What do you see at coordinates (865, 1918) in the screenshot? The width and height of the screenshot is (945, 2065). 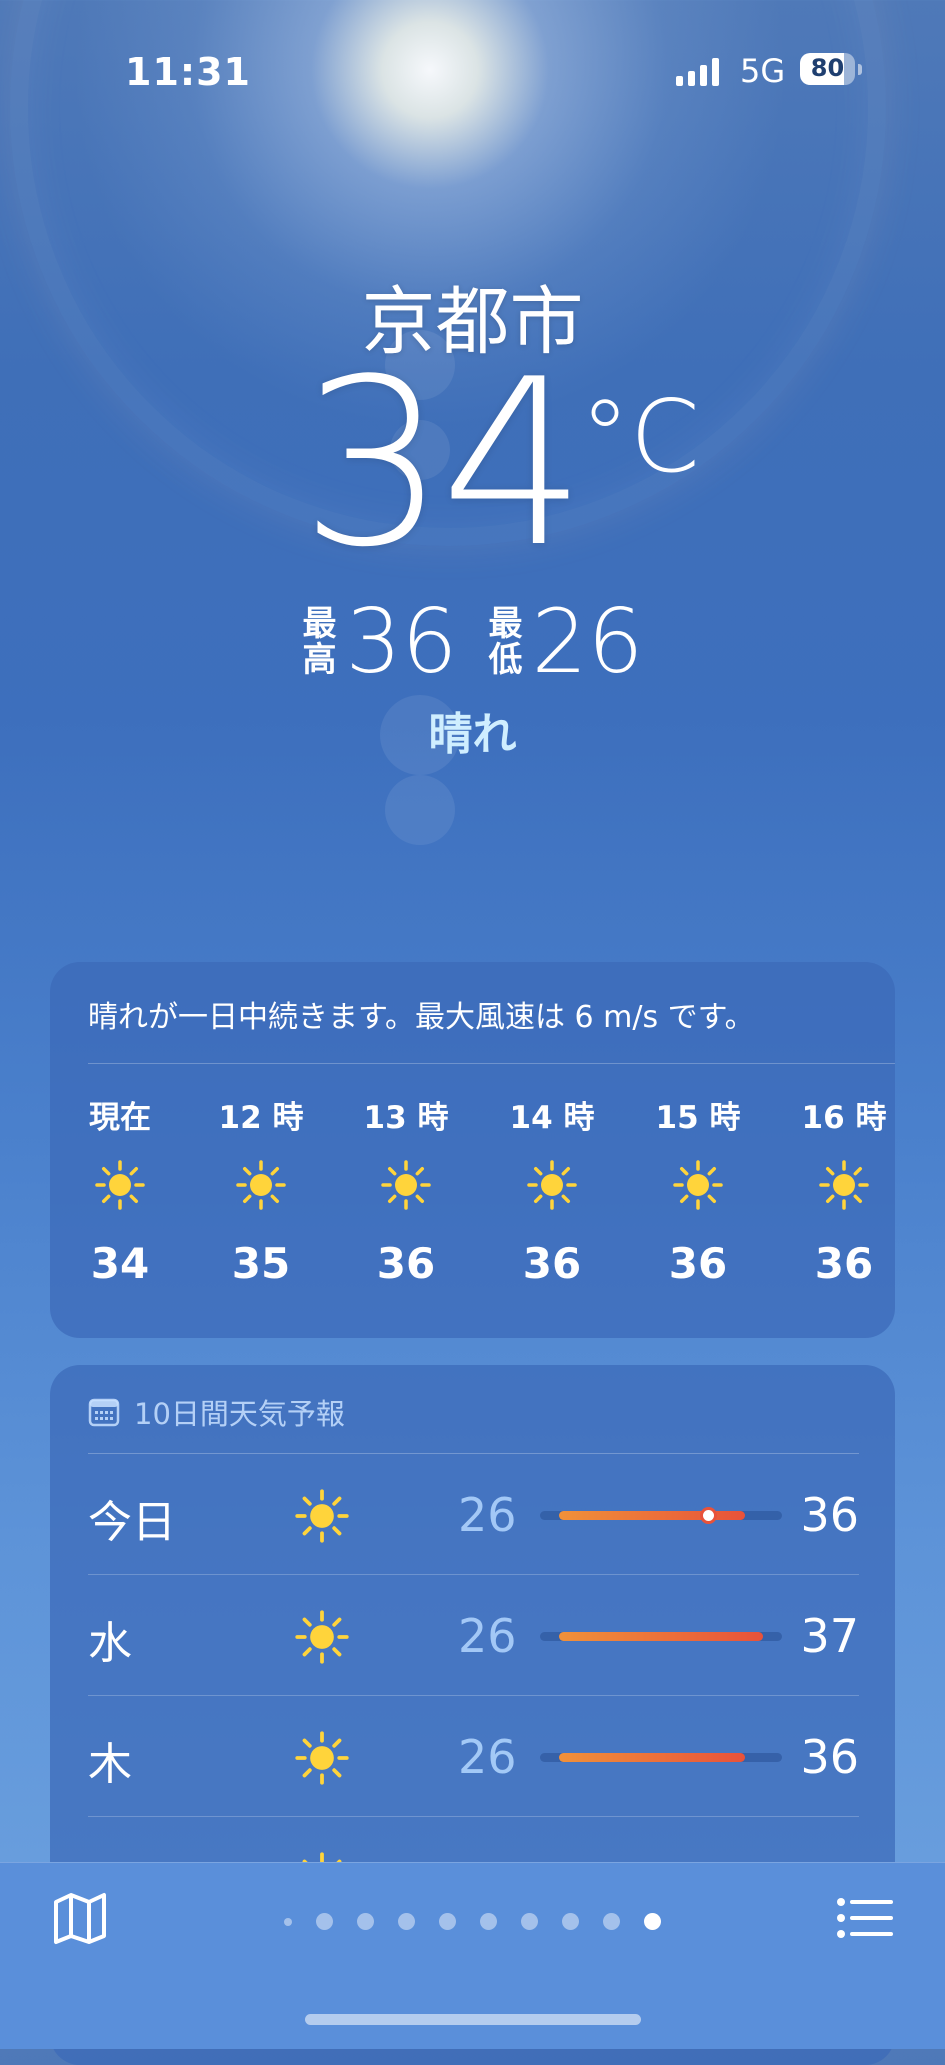 I see `list-icon` at bounding box center [865, 1918].